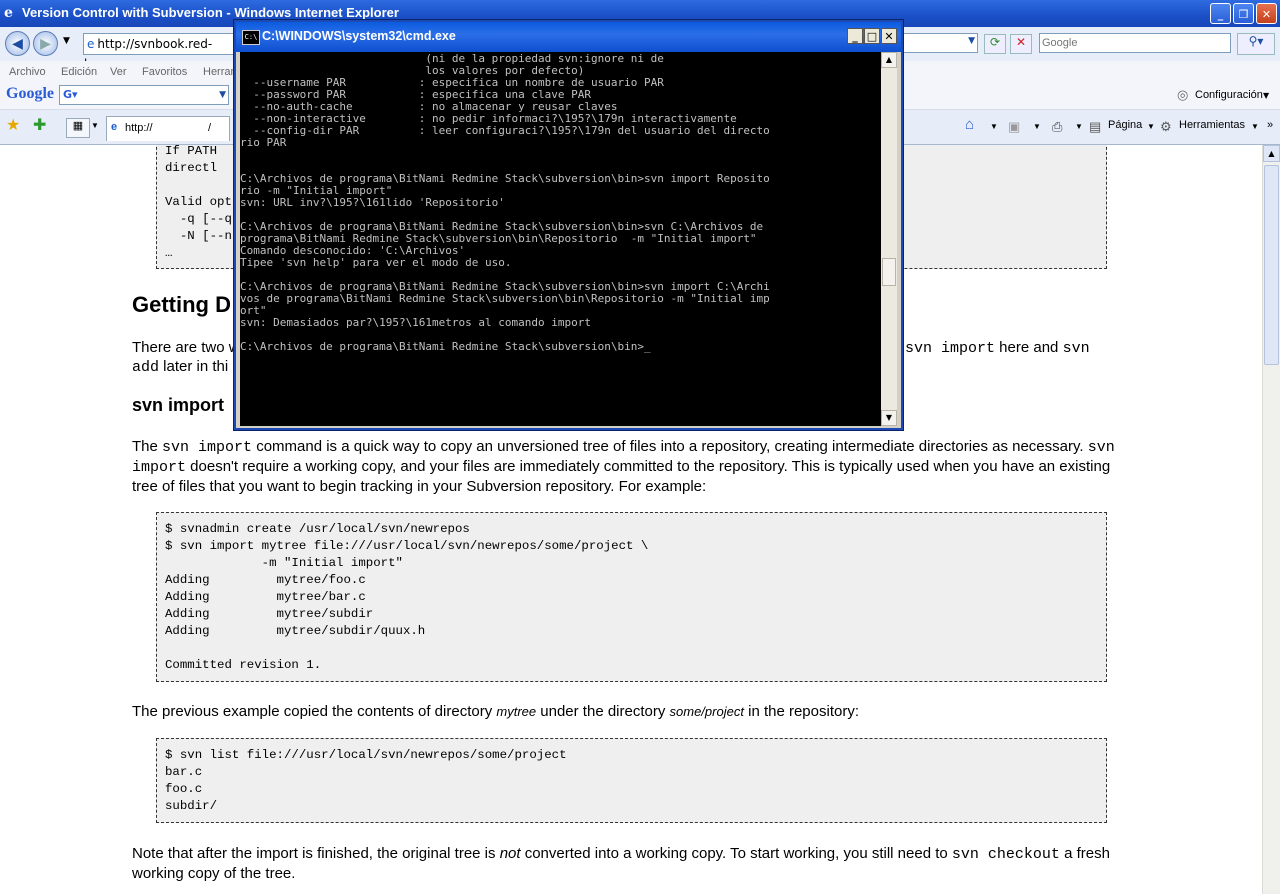  Describe the element at coordinates (222, 95) in the screenshot. I see `google-dropdown-icon: ▼` at that location.